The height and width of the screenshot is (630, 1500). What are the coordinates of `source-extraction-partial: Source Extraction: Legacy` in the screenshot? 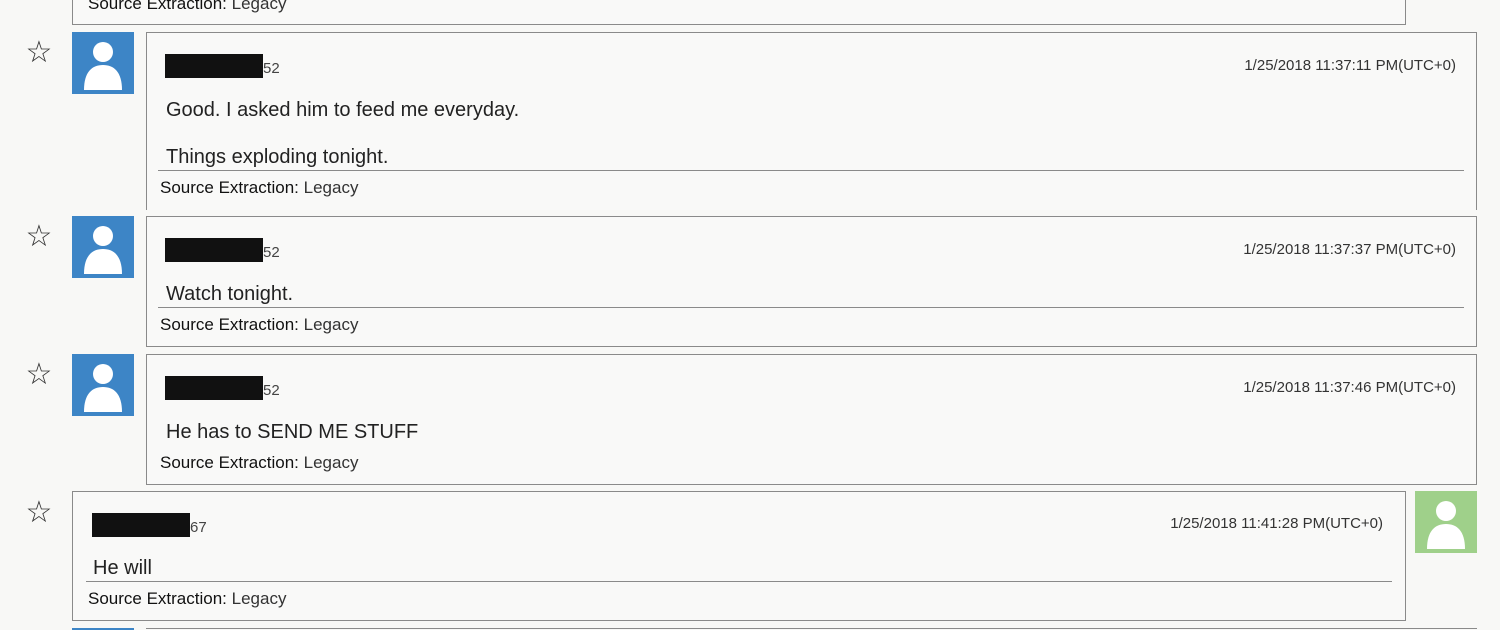 It's located at (187, 7).